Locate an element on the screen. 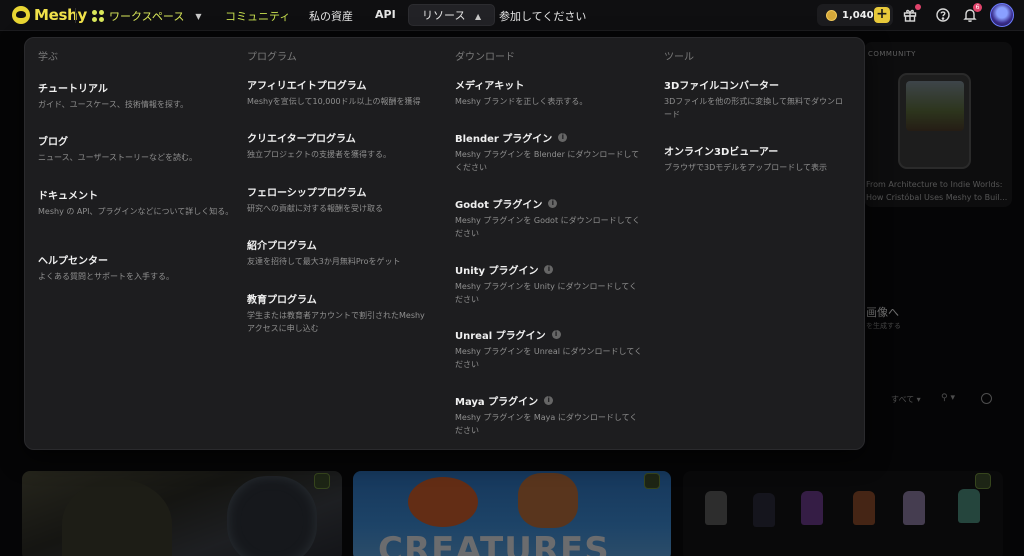 The height and width of the screenshot is (556, 1024). plugin-title: Maya プラグイン is located at coordinates (497, 402).